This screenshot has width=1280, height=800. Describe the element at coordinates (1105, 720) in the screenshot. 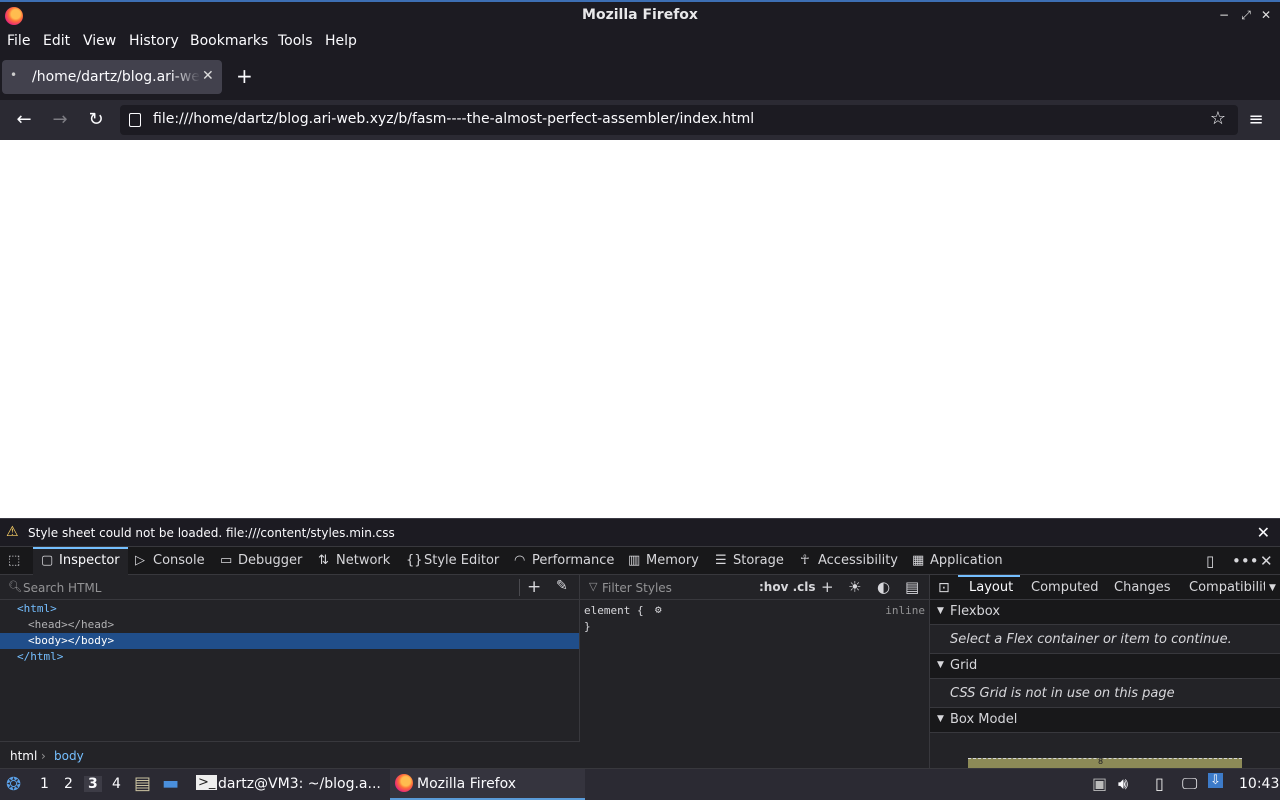

I see `section-box-model: ▼ Box Model` at that location.